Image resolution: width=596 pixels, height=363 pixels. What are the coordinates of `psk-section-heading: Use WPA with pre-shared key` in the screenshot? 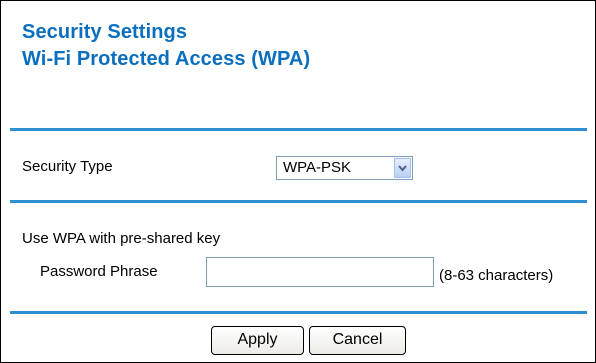 It's located at (121, 238).